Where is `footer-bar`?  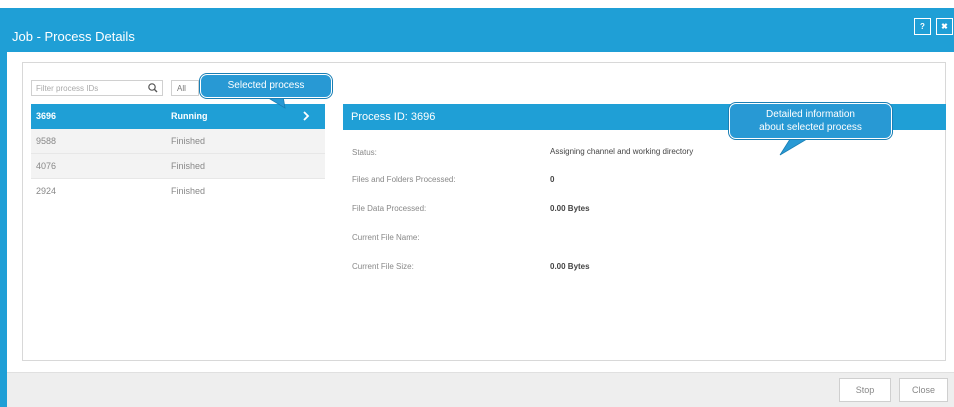
footer-bar is located at coordinates (480, 389).